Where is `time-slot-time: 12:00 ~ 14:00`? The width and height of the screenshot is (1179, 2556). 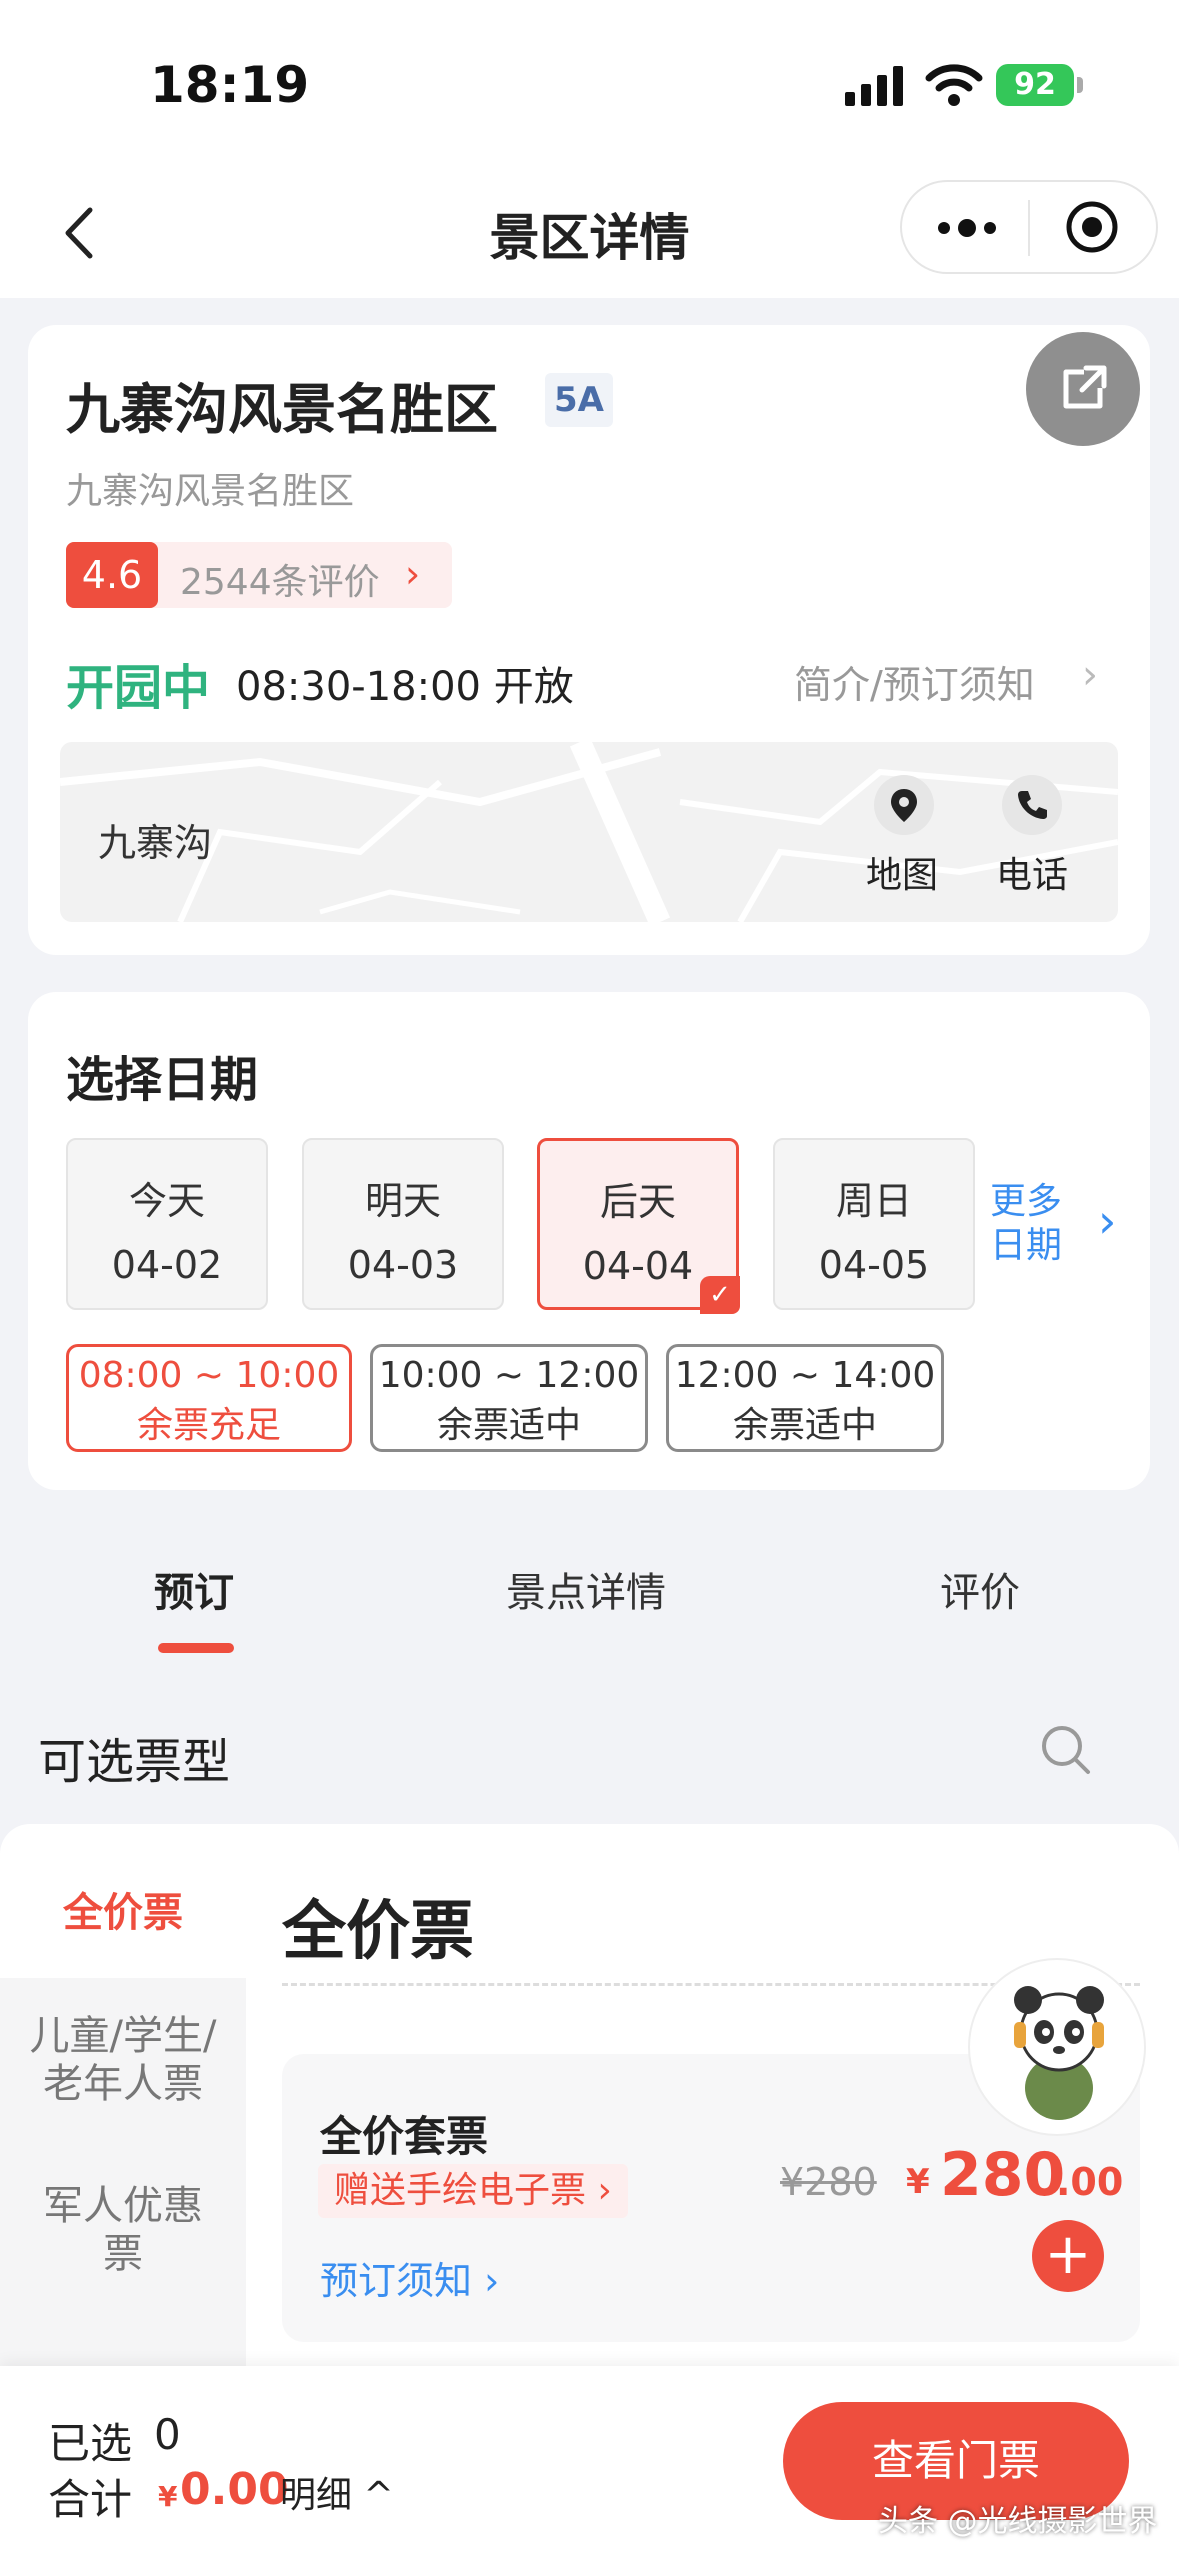
time-slot-time: 12:00 ~ 14:00 is located at coordinates (805, 1375).